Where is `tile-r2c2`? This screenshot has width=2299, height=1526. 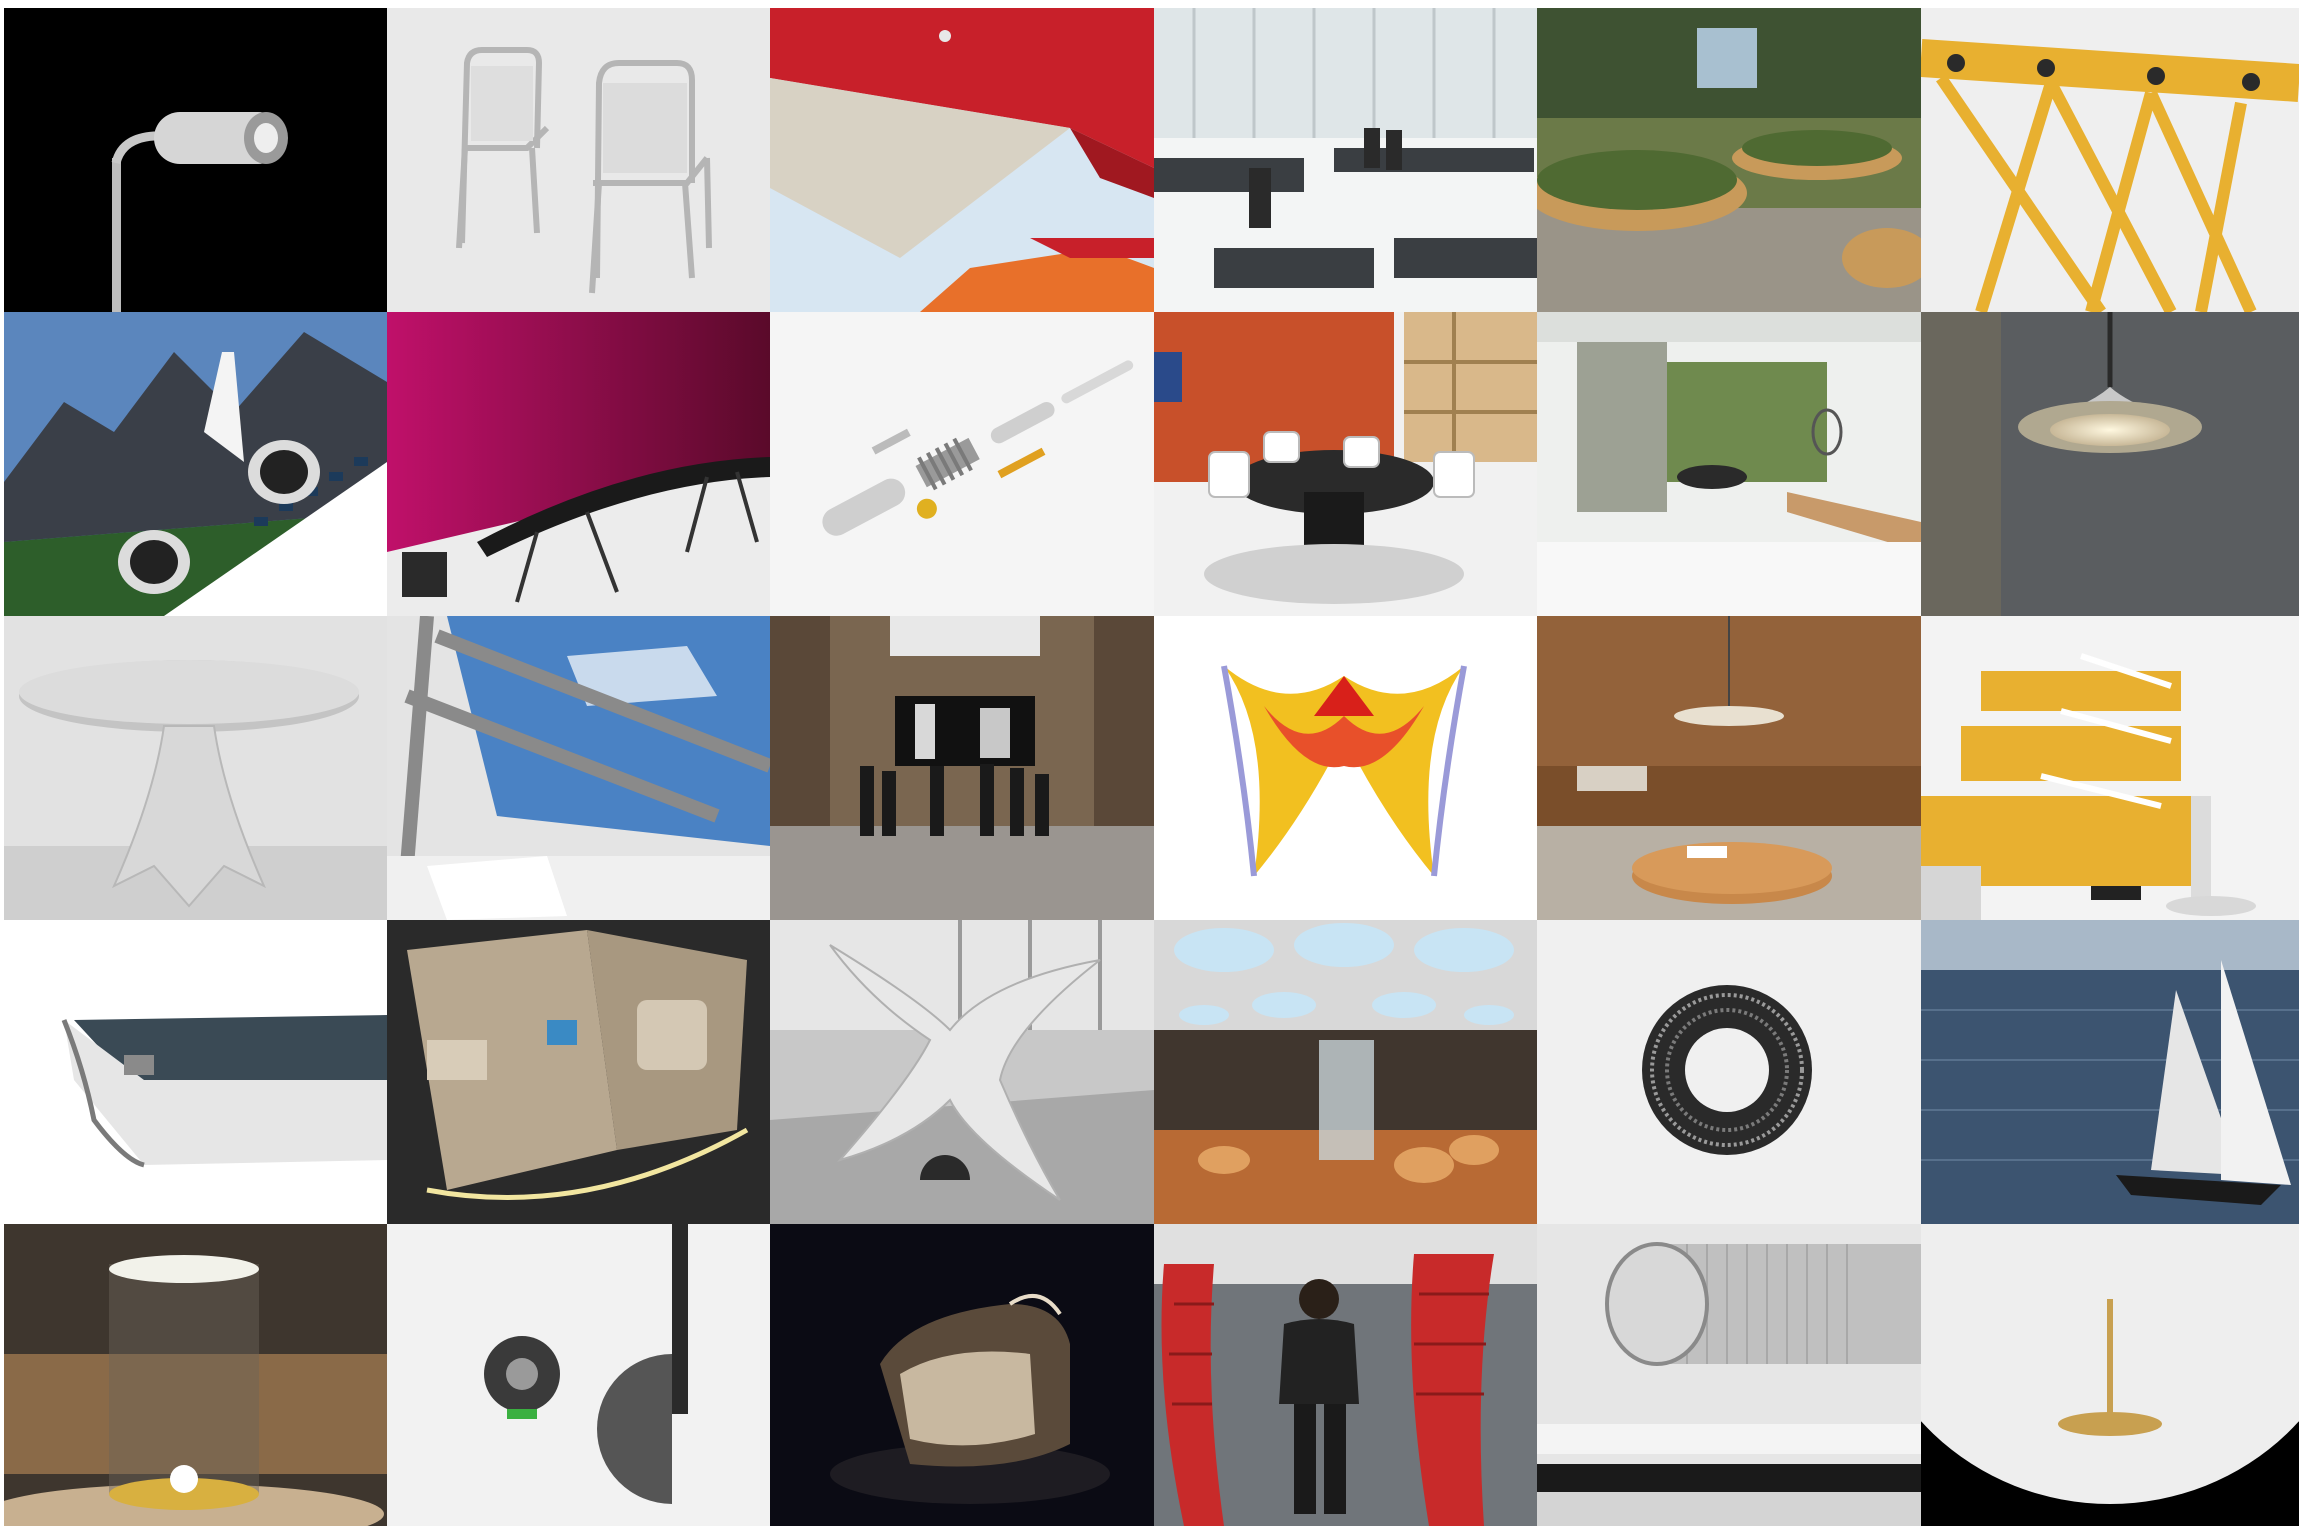 tile-r2c2 is located at coordinates (578, 464).